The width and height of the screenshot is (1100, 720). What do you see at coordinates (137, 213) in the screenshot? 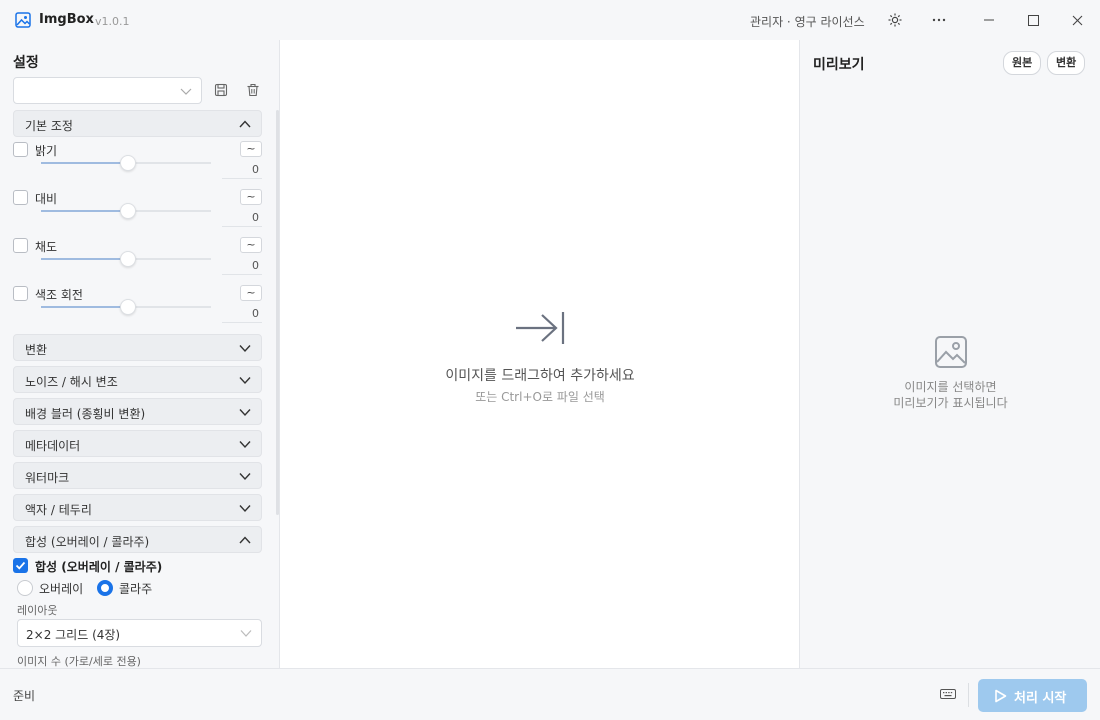
I see `adjust-row-contrast: 대비 ~ 0` at bounding box center [137, 213].